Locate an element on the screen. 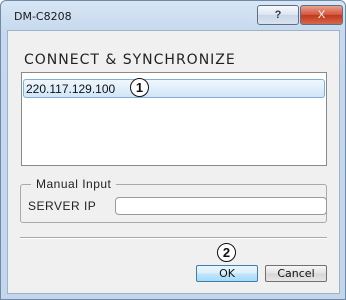  cancel-button-label: Cancel is located at coordinates (296, 273).